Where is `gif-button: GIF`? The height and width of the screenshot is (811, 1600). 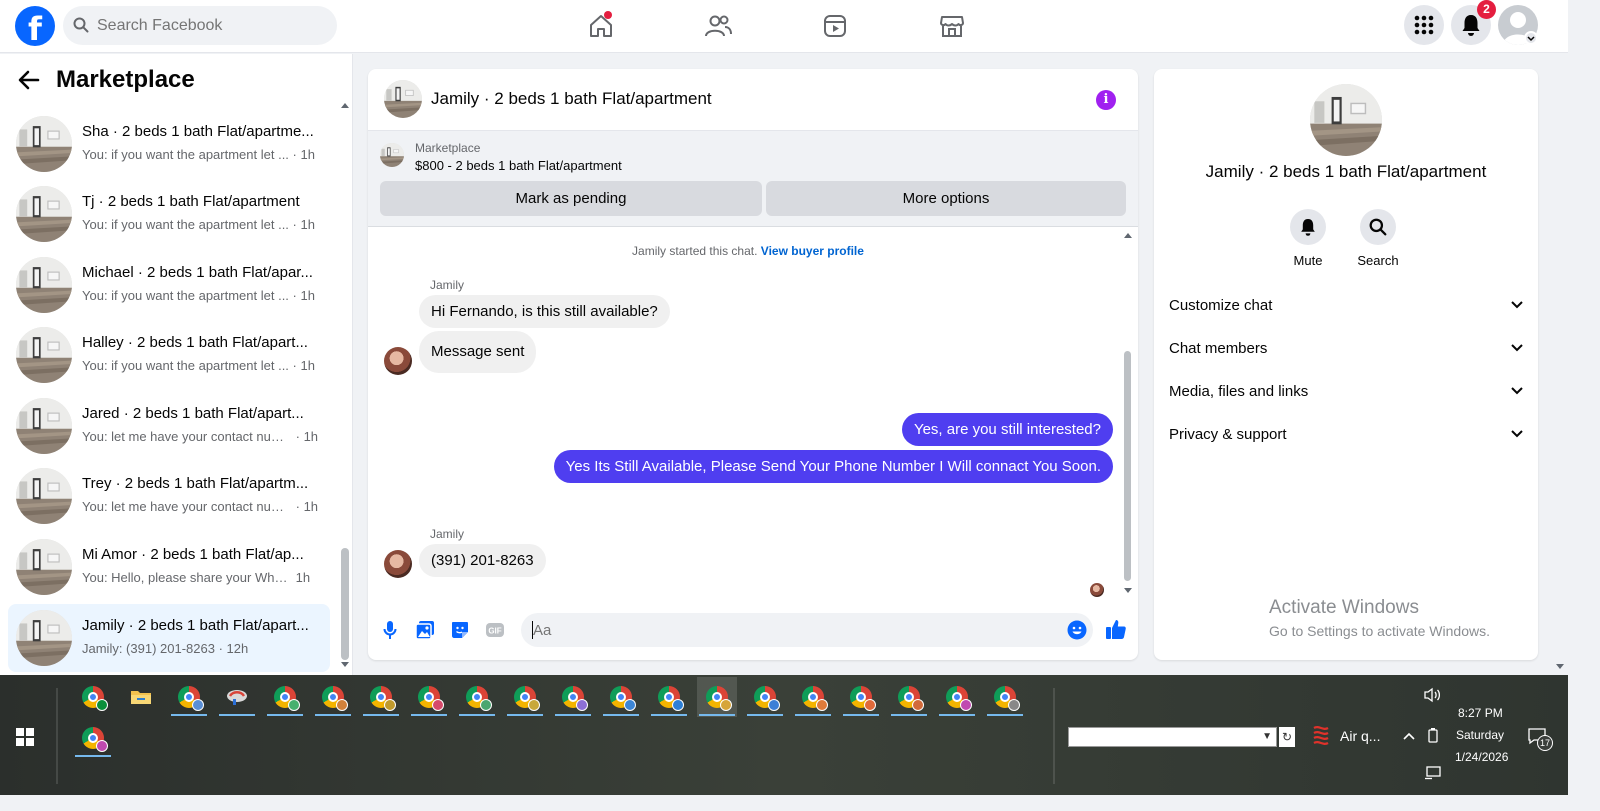
gif-button: GIF is located at coordinates (495, 630).